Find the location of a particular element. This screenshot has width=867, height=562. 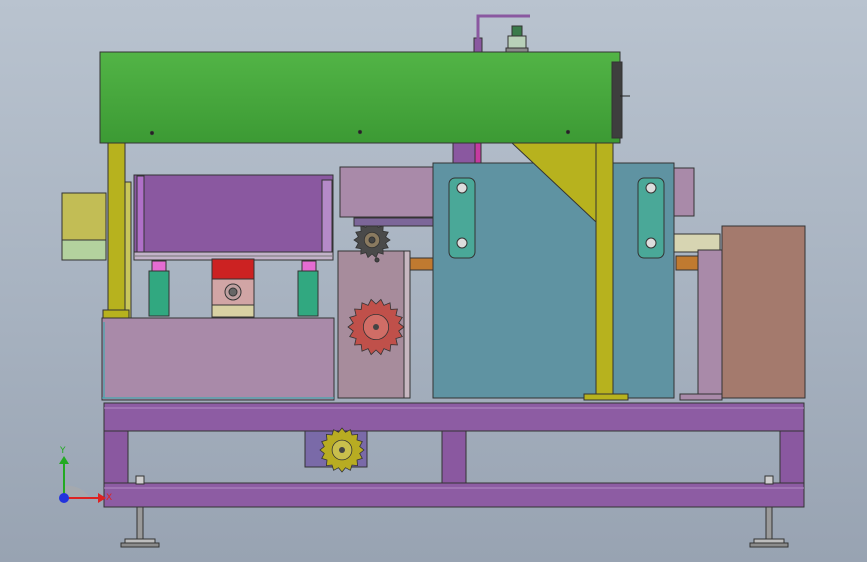

top-hood is located at coordinates (364, 97).